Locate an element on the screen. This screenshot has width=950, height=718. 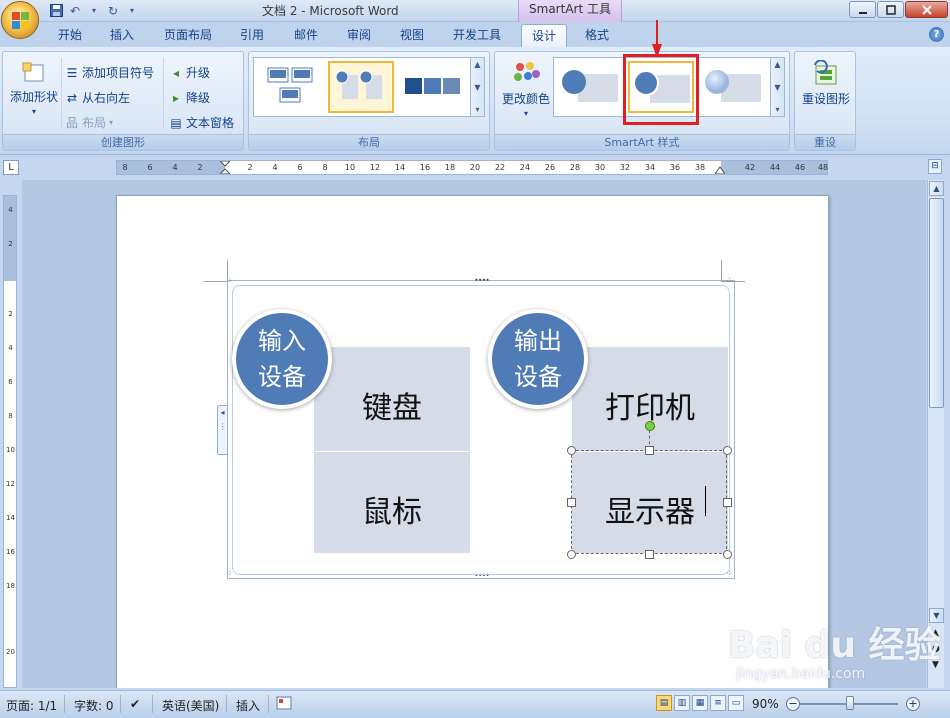
undo-dropdown-icon: ▾ is located at coordinates (94, 11).